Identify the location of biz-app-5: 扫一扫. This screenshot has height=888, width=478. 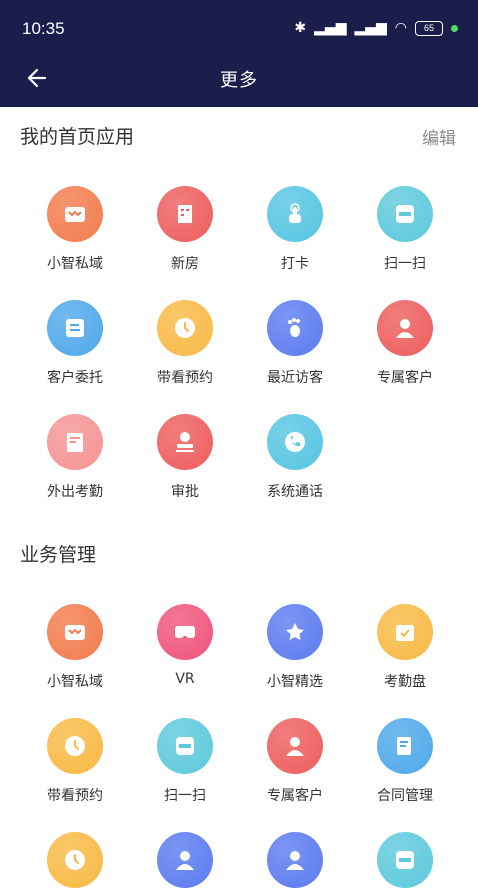
(185, 761).